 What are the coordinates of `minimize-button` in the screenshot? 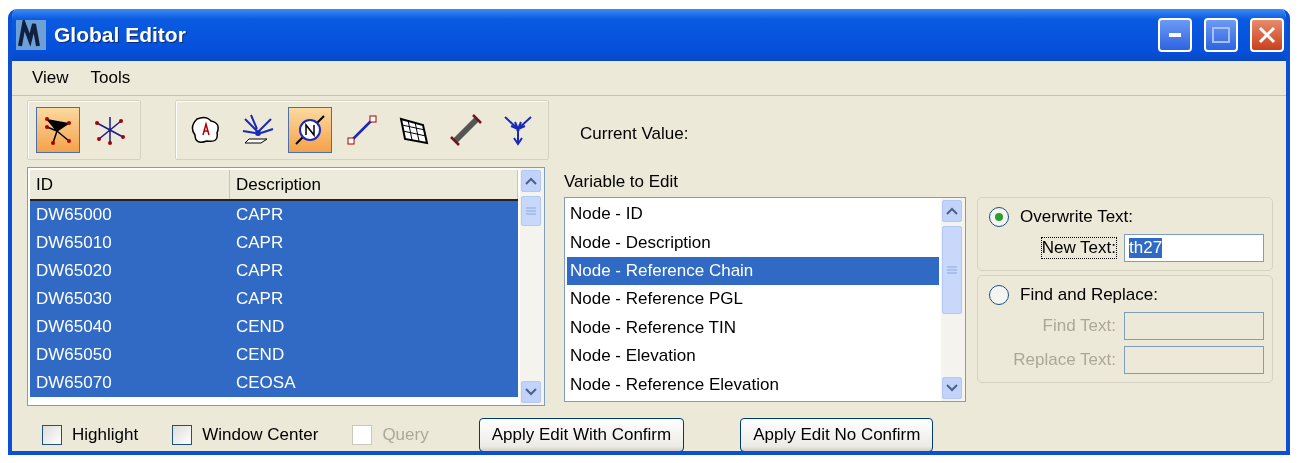 It's located at (1175, 35).